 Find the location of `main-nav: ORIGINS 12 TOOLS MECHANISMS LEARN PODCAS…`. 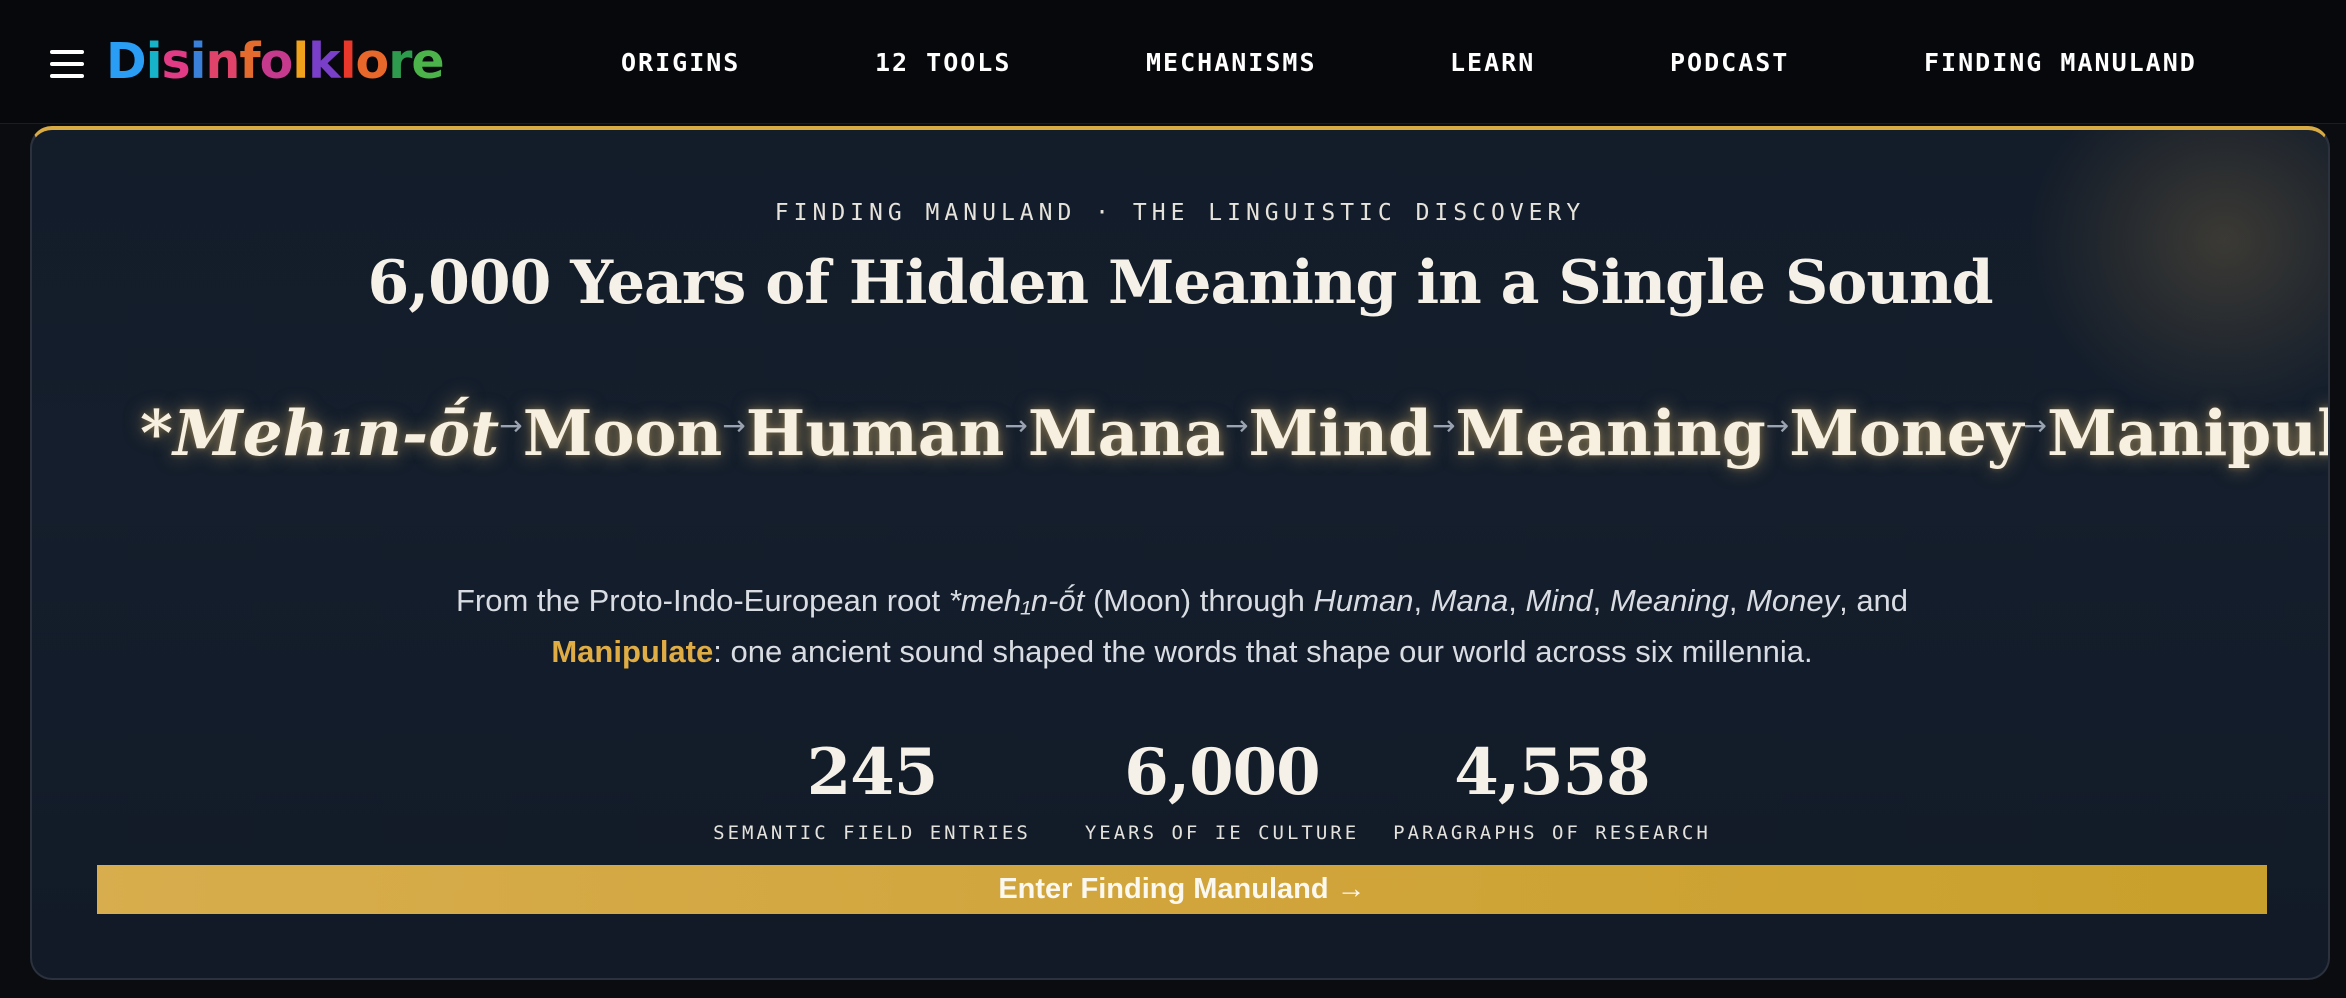

main-nav: ORIGINS 12 TOOLS MECHANISMS LEARN PODCAS… is located at coordinates (1173, 62).